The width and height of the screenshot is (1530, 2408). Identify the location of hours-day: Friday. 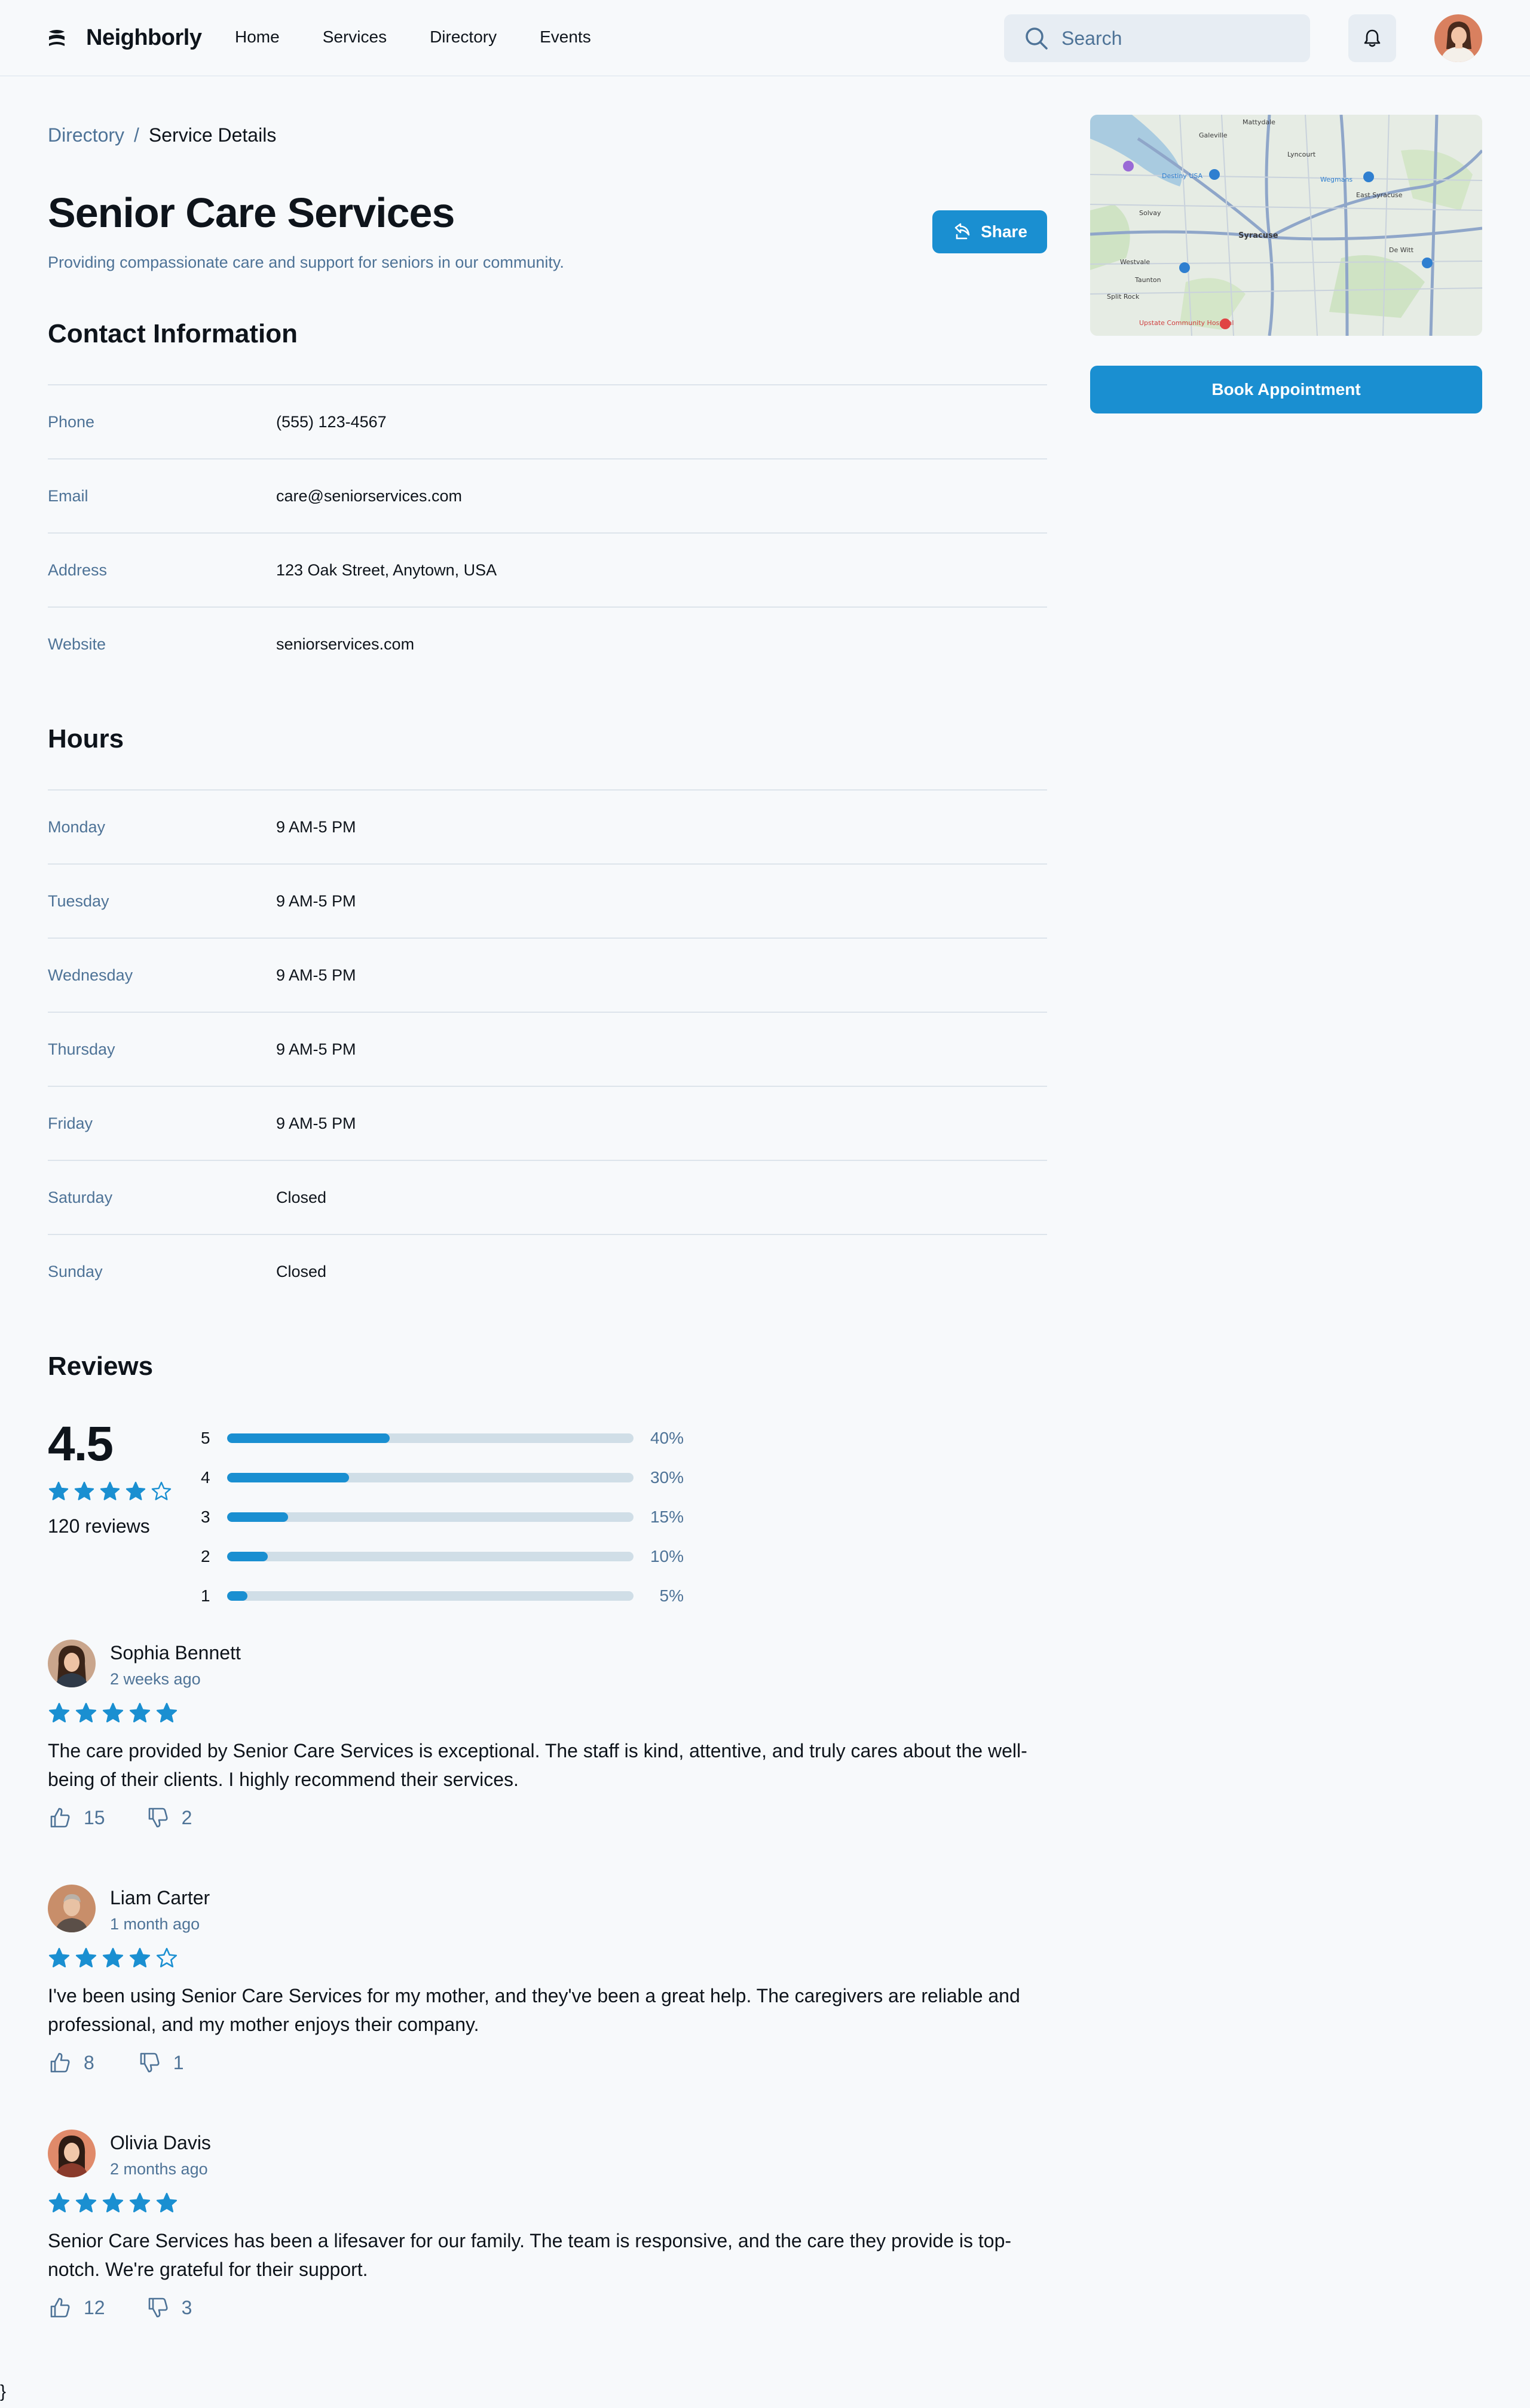
(70, 1123).